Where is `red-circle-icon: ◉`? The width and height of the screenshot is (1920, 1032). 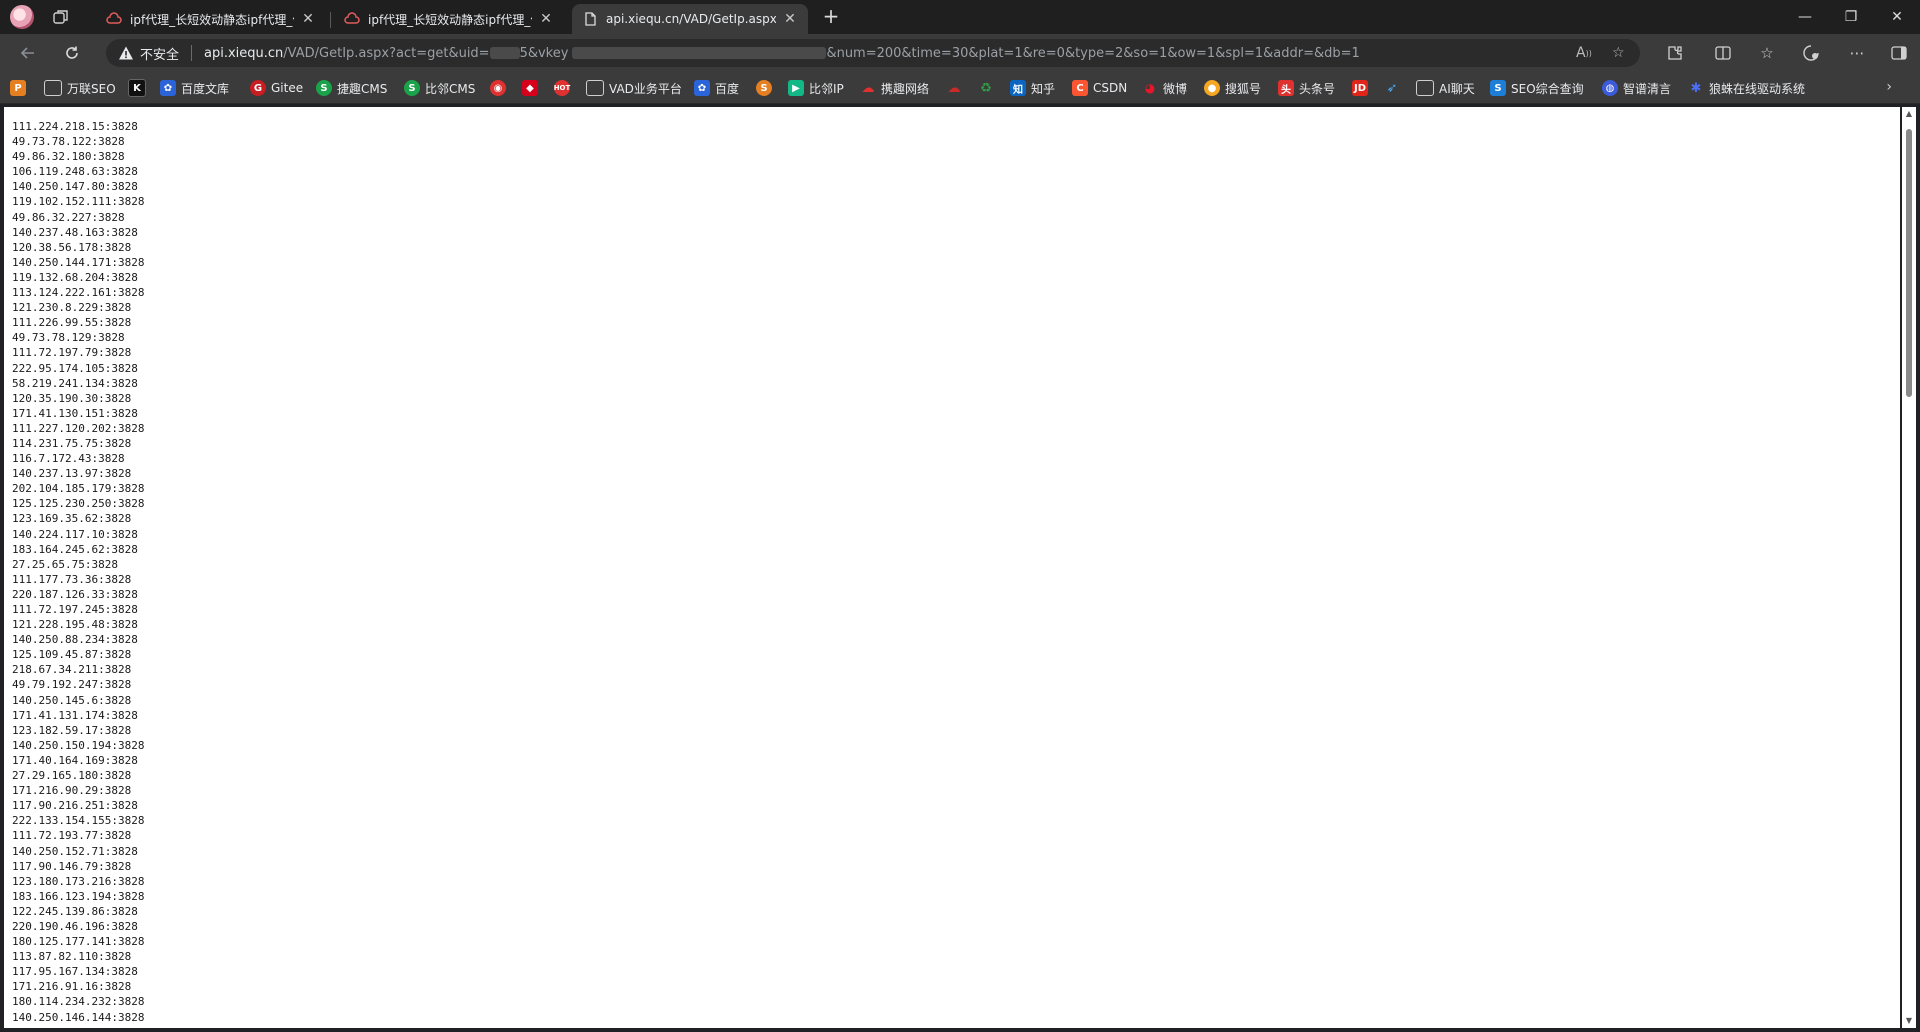 red-circle-icon: ◉ is located at coordinates (498, 88).